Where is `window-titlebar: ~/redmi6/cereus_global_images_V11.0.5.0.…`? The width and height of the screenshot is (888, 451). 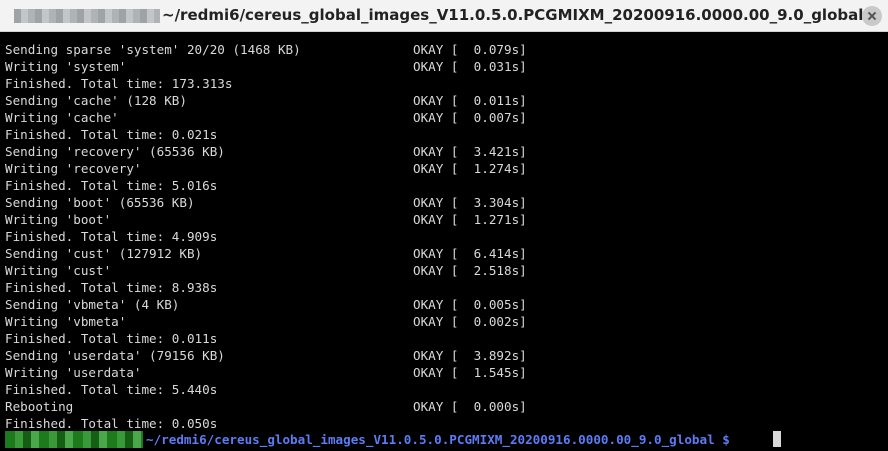 window-titlebar: ~/redmi6/cereus_global_images_V11.0.5.0.… is located at coordinates (444, 16).